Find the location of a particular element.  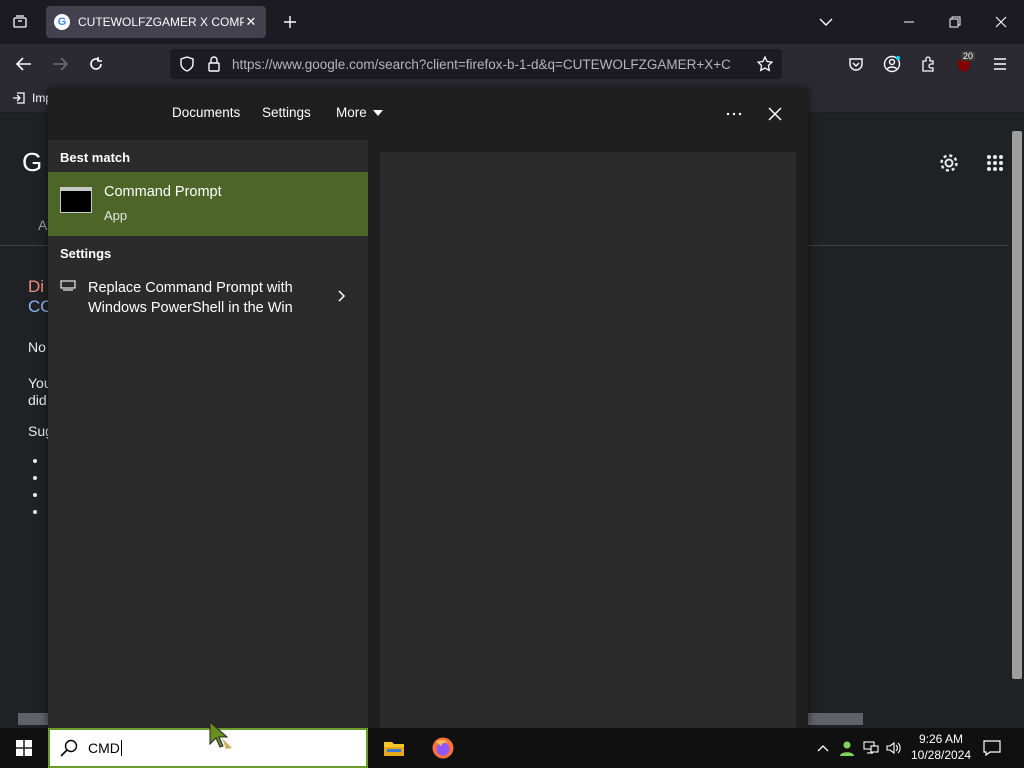

account-icon is located at coordinates (892, 64).